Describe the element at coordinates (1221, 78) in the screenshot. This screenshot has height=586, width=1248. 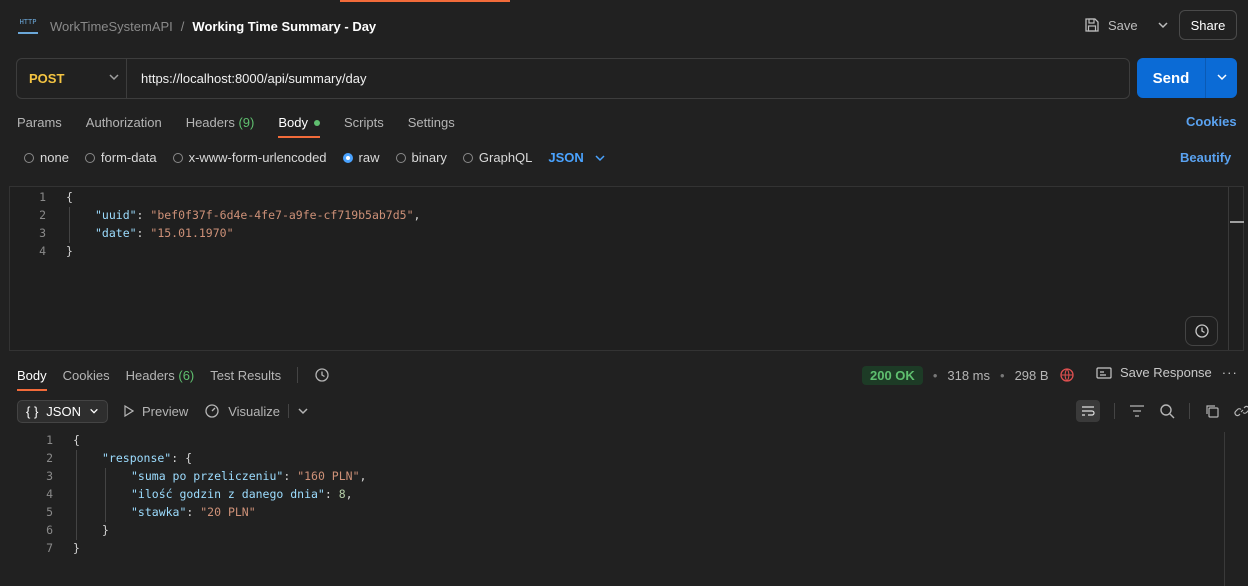
I see `send-options-chevron-icon` at that location.